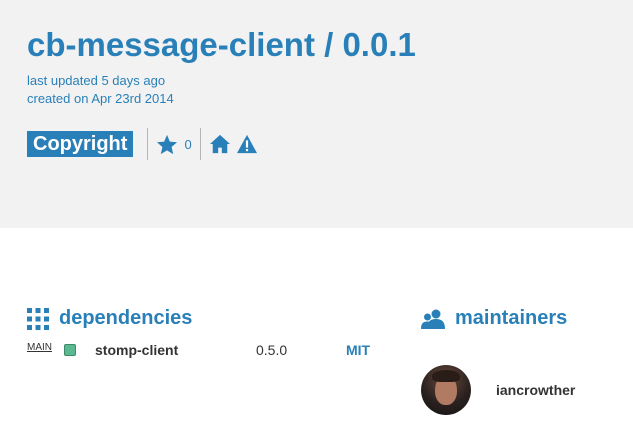  What do you see at coordinates (100, 98) in the screenshot?
I see `created-date-text: created on Apr 23rd 2014` at bounding box center [100, 98].